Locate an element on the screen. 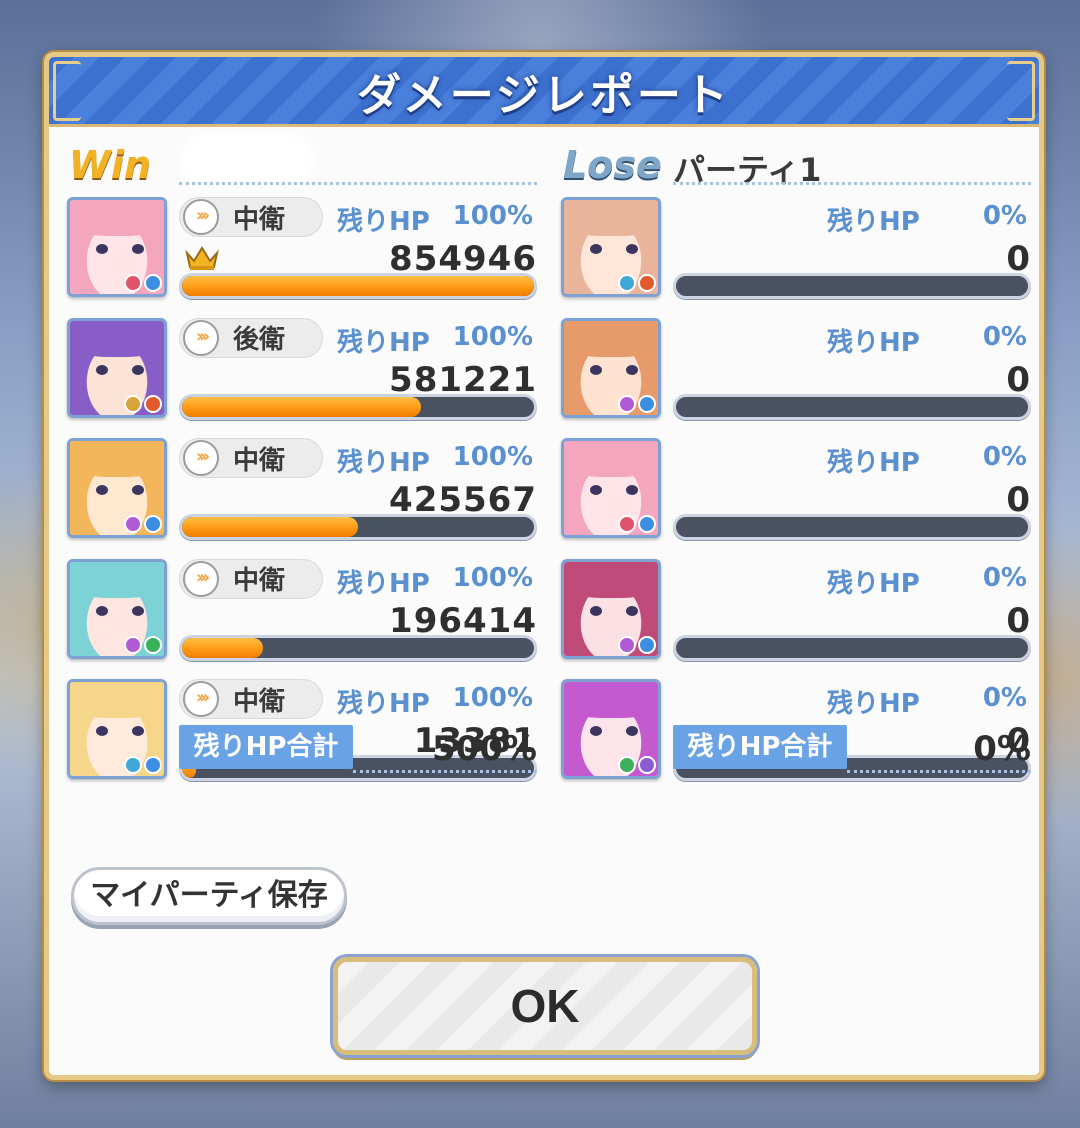  position-label: 後衛 is located at coordinates (259, 340).